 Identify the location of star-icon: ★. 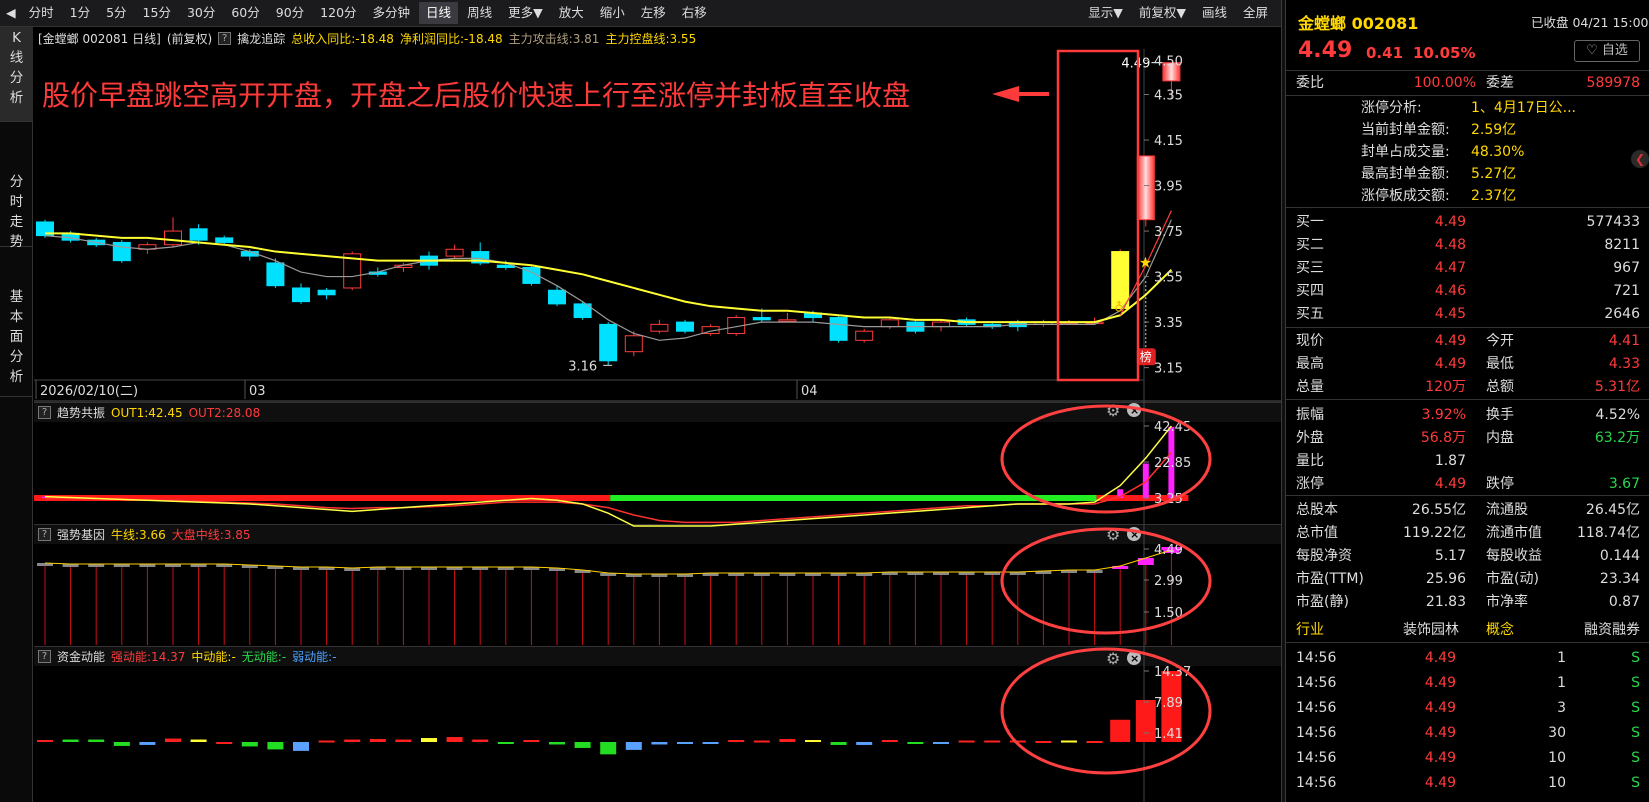
(1145, 262).